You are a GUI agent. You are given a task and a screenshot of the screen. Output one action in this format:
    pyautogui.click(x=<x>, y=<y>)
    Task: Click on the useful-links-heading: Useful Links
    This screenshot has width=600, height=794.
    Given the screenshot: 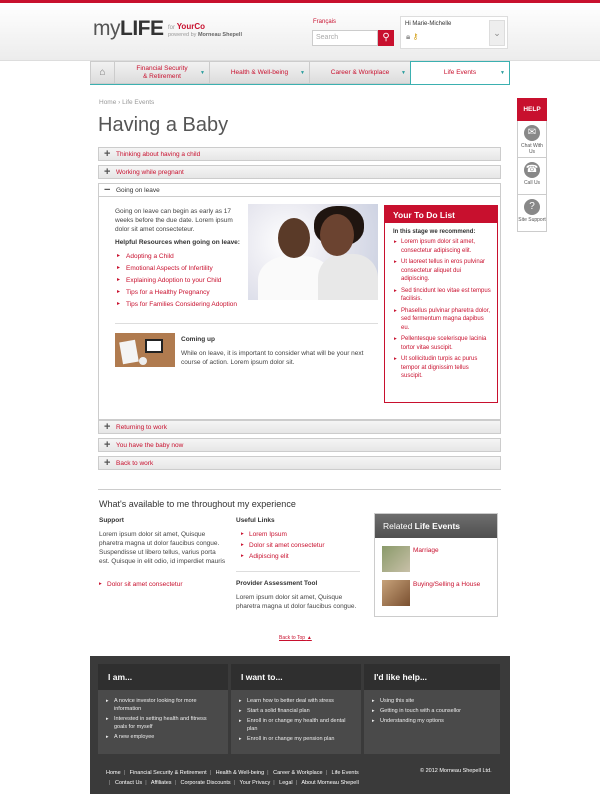 What is the action you would take?
    pyautogui.click(x=255, y=520)
    